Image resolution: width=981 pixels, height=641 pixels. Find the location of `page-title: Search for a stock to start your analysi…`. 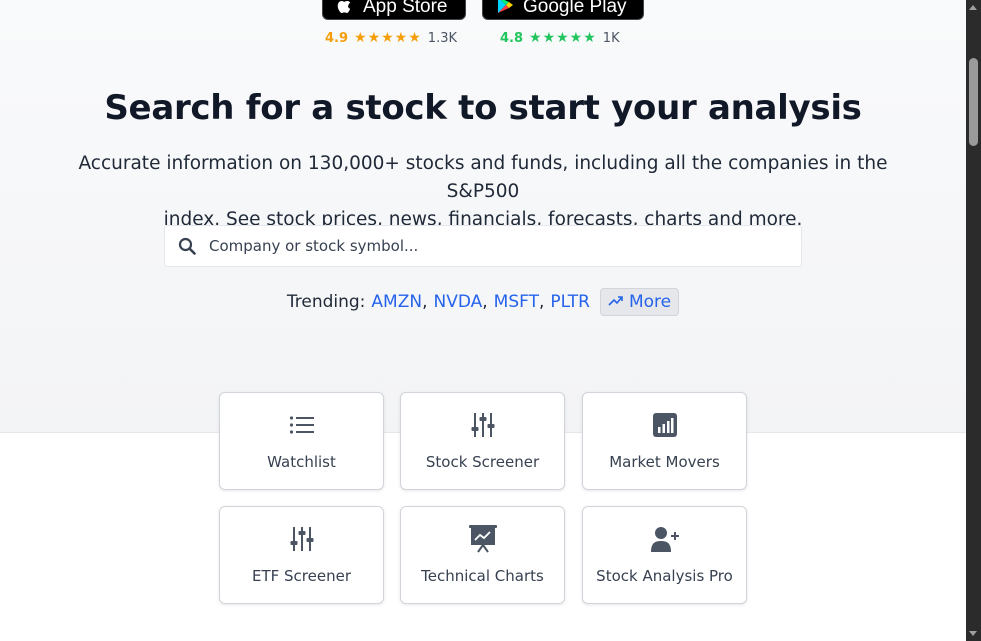

page-title: Search for a stock to start your analysi… is located at coordinates (483, 108).